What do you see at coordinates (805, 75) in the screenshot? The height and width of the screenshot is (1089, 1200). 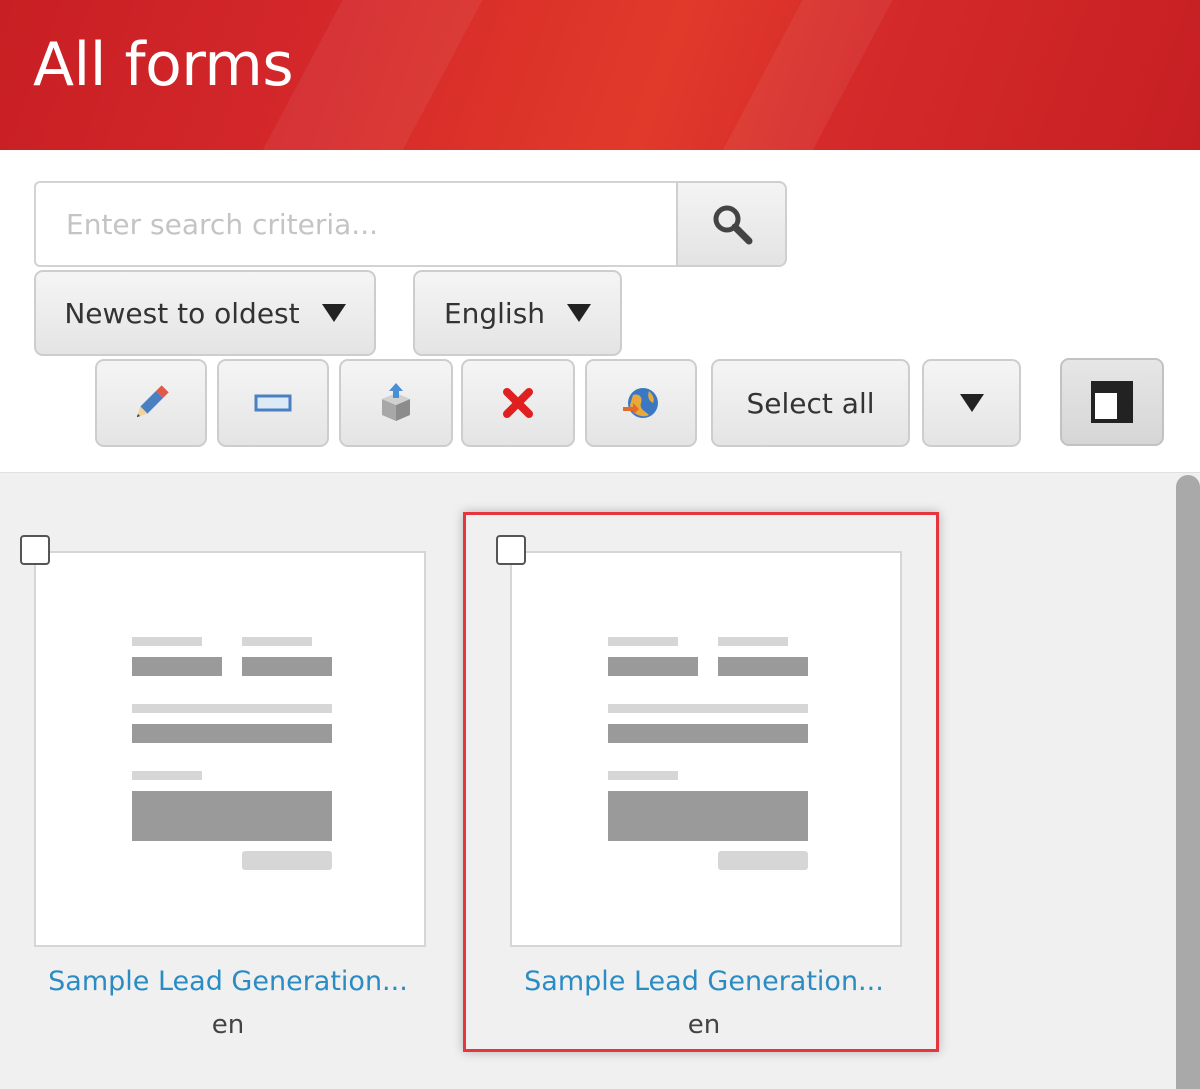 I see `header-streak` at bounding box center [805, 75].